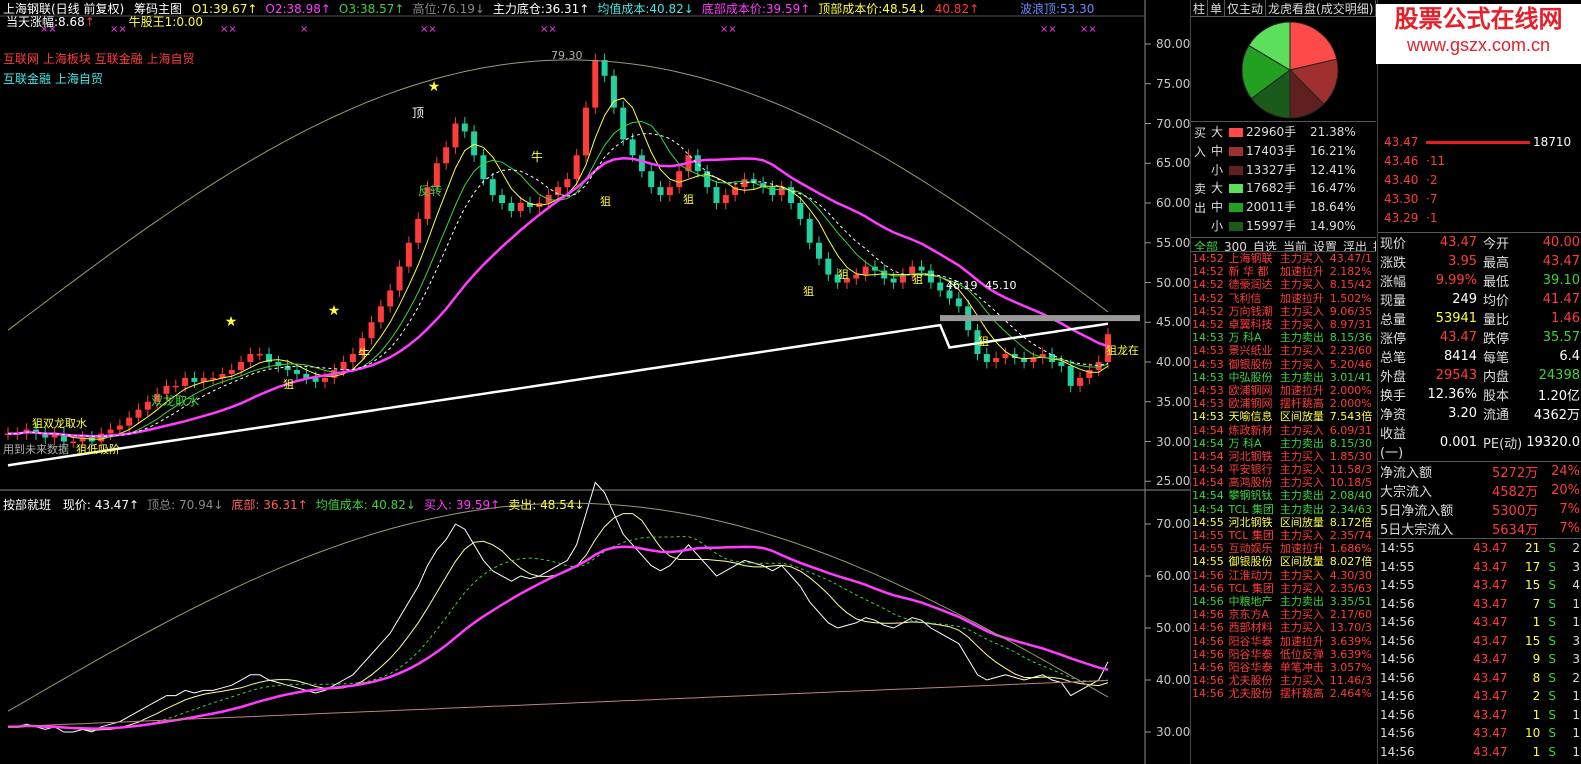 Image resolution: width=1581 pixels, height=764 pixels. What do you see at coordinates (1173, 401) in the screenshot?
I see `axis-tick-upper: 35.00` at bounding box center [1173, 401].